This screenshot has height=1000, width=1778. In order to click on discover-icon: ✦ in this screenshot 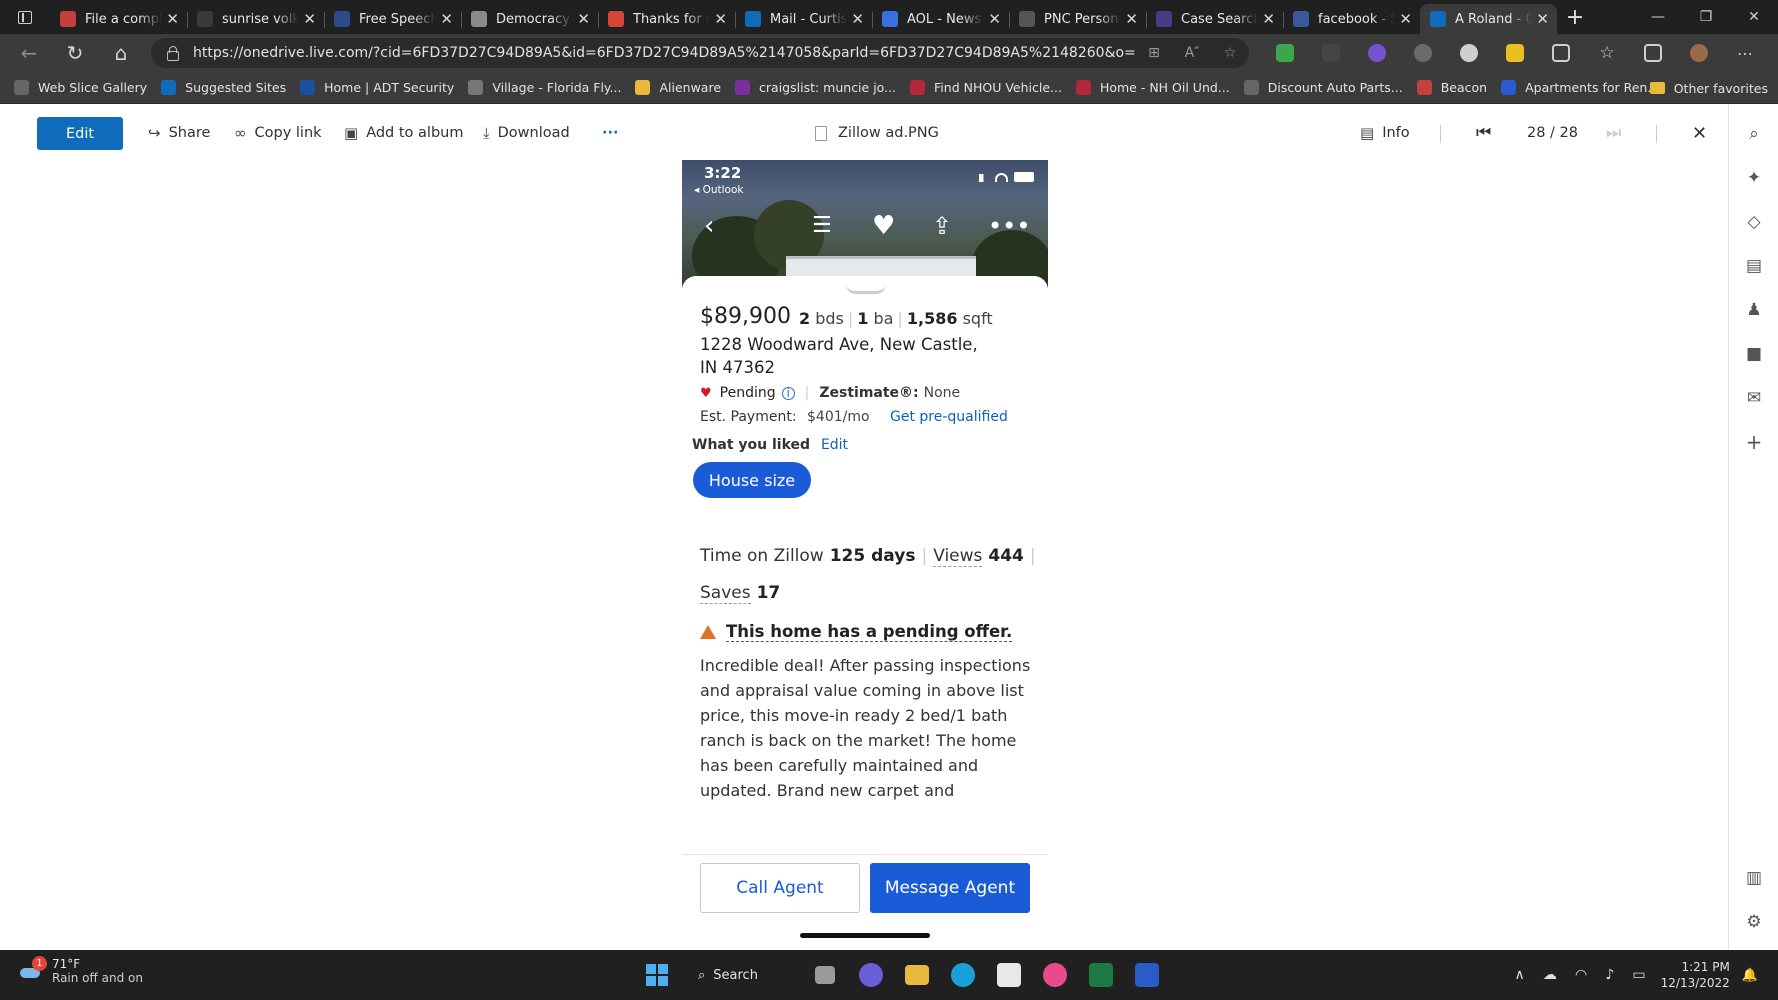, I will do `click(1753, 178)`.